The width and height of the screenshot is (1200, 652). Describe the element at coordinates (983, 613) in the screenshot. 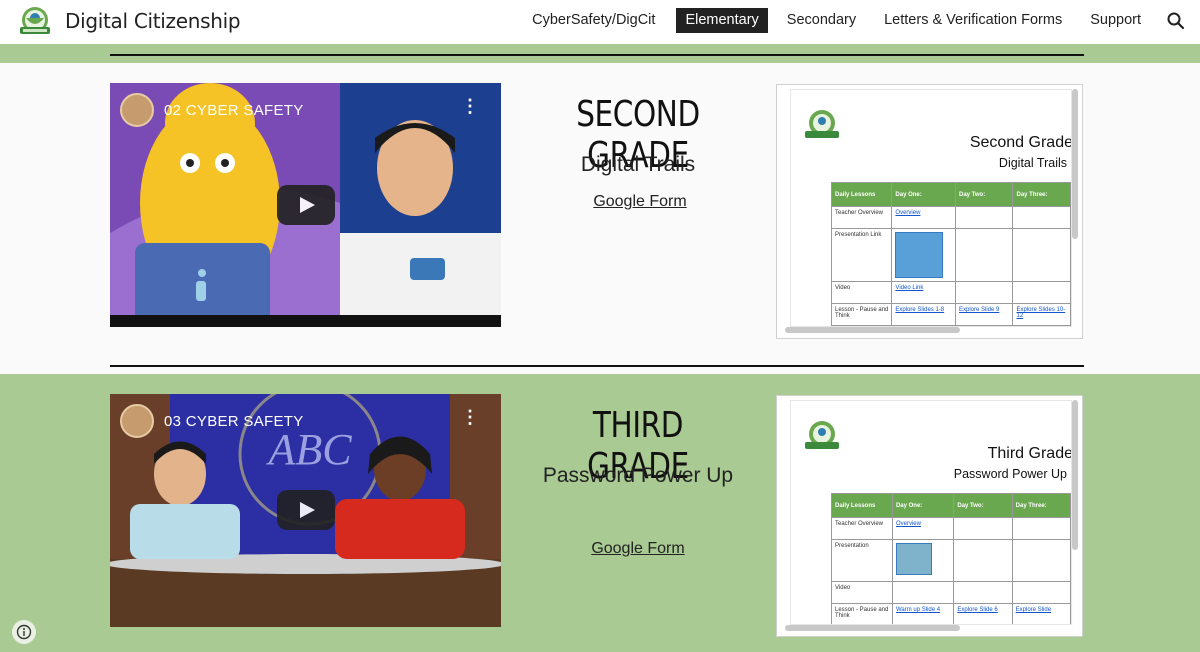

I see `table-cell: Explore Slide 6` at that location.